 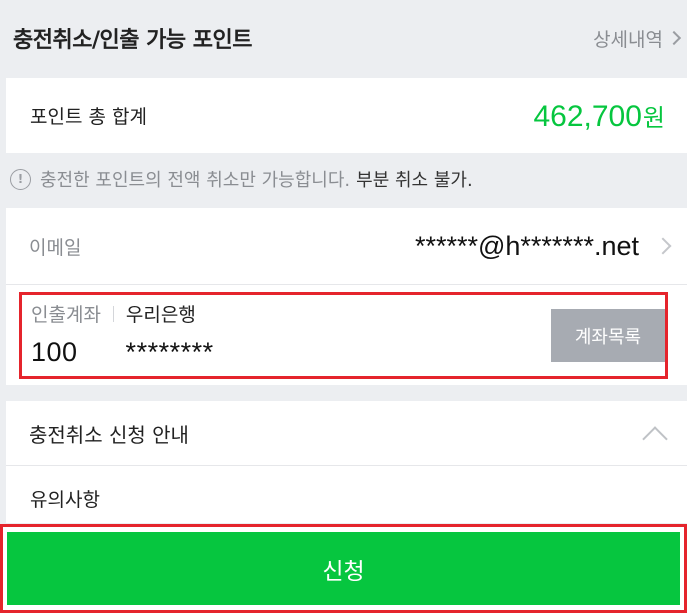 I want to click on detail-link-label: 상세내역, so click(x=628, y=39).